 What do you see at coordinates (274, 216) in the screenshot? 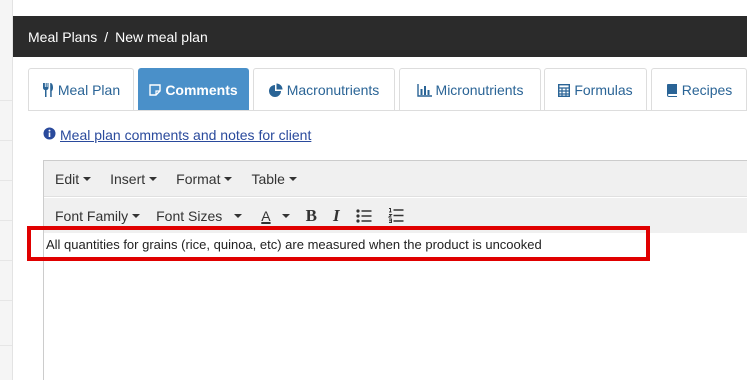
I see `text-color-button: A` at bounding box center [274, 216].